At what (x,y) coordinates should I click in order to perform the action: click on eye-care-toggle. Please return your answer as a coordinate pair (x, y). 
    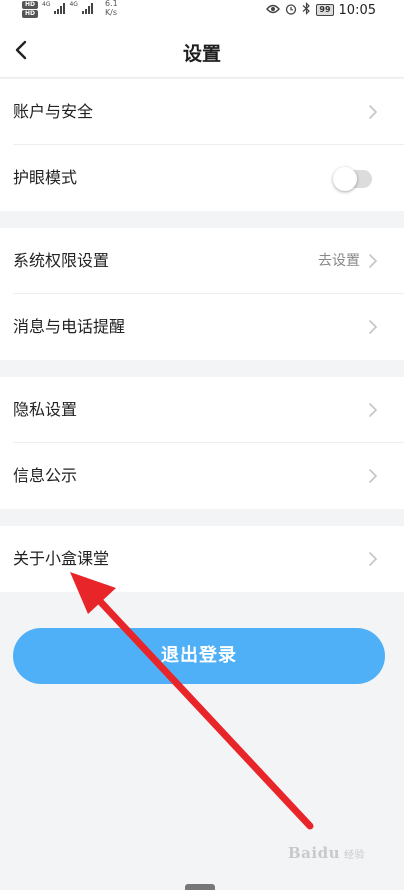
    Looking at the image, I should click on (352, 179).